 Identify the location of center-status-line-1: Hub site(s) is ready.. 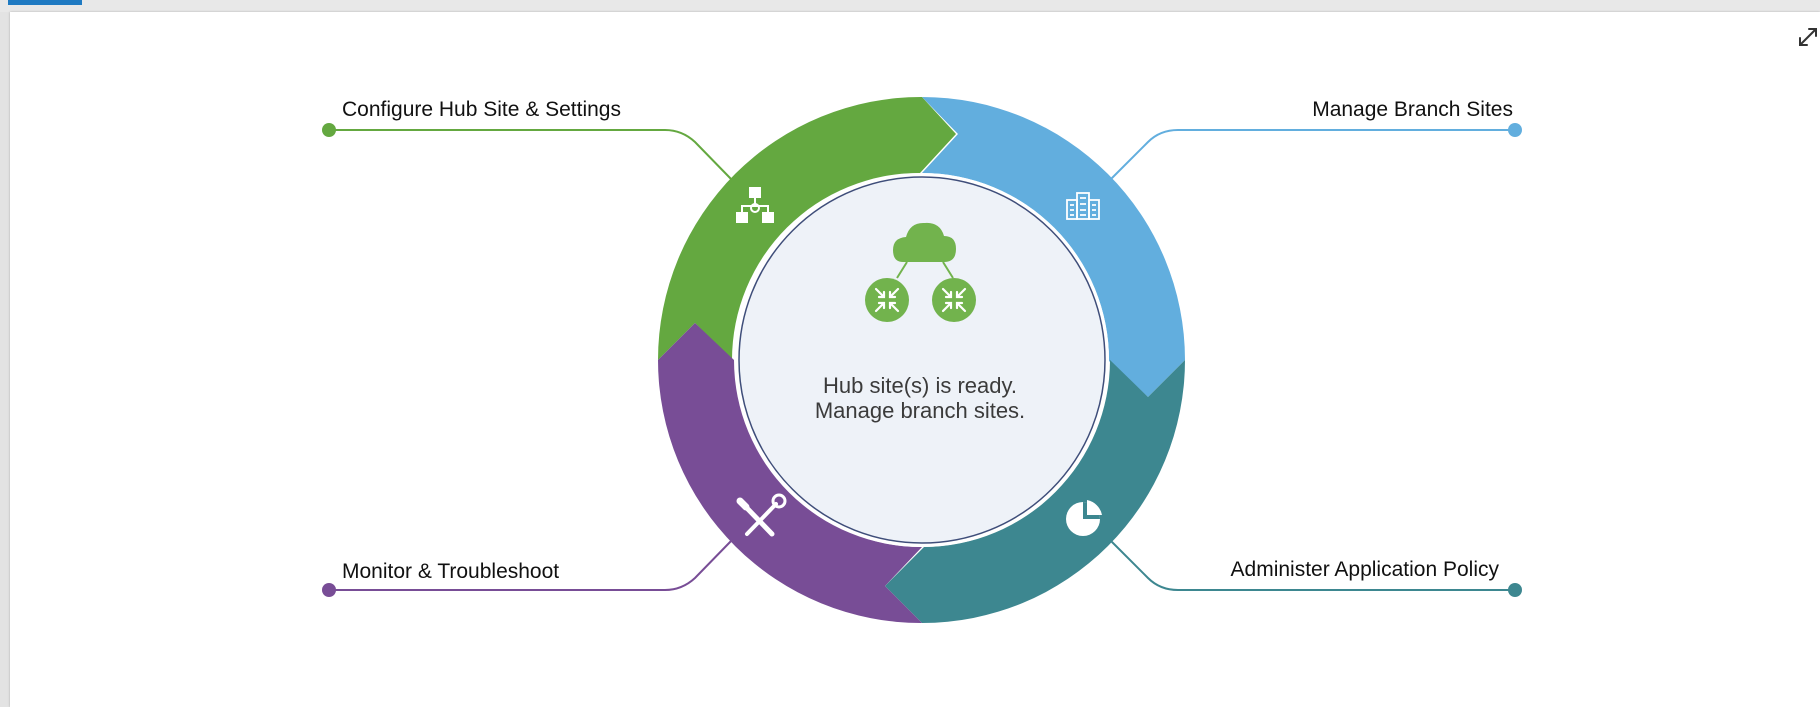
(920, 385).